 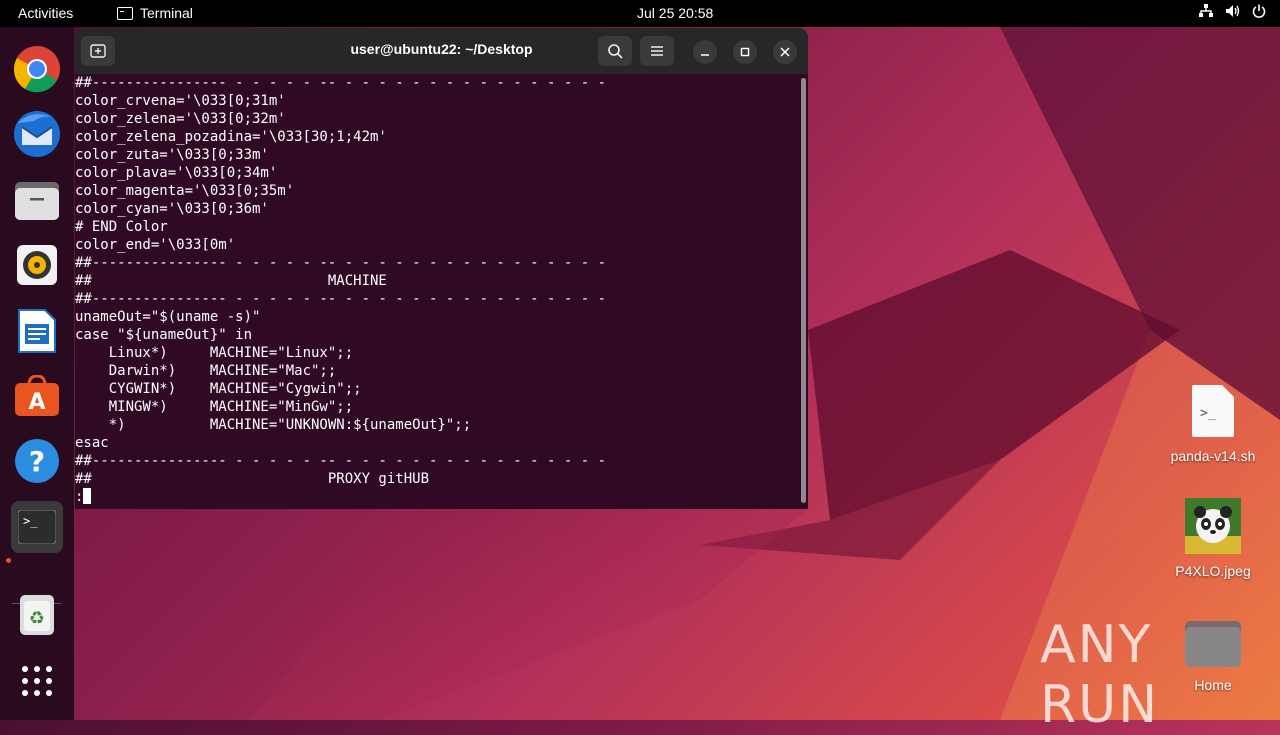 I want to click on terminal-line: ## PROXY gitHUB, so click(x=252, y=479).